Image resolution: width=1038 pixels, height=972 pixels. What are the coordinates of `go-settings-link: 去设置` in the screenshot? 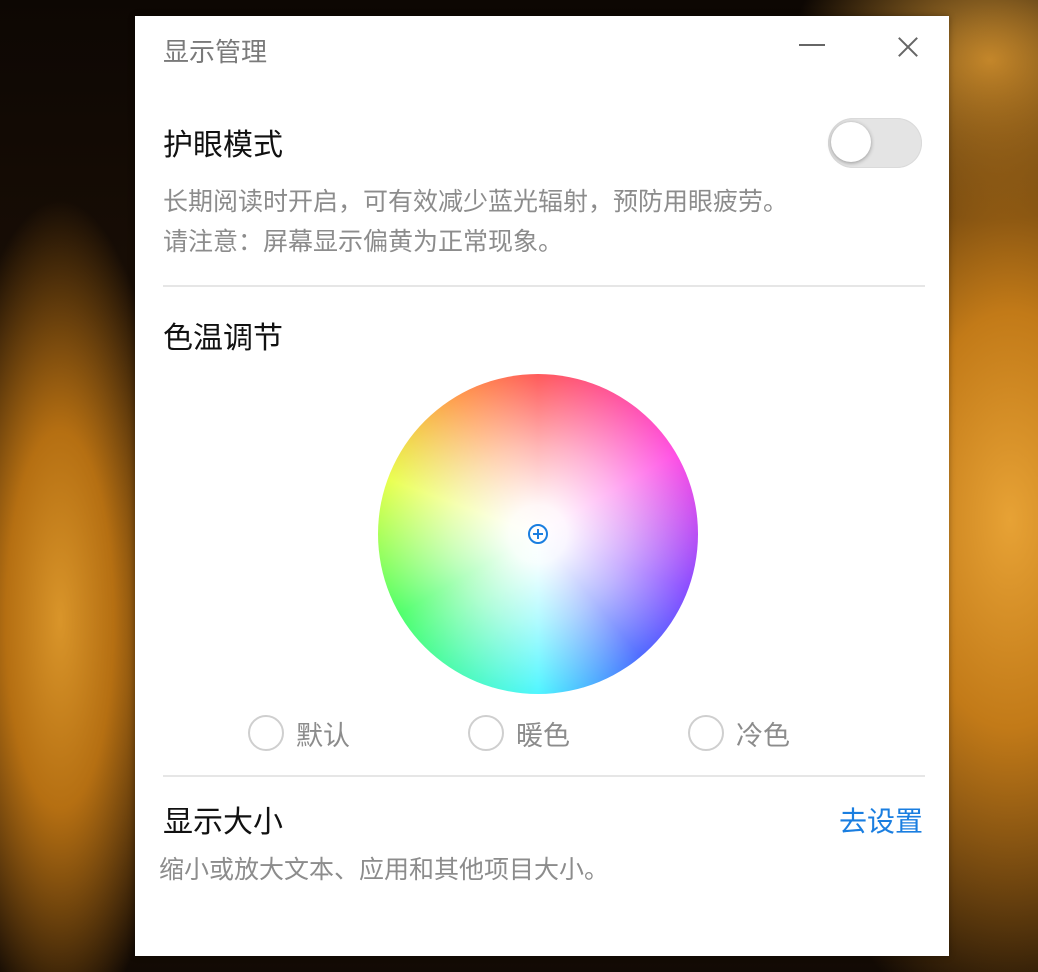 It's located at (881, 820).